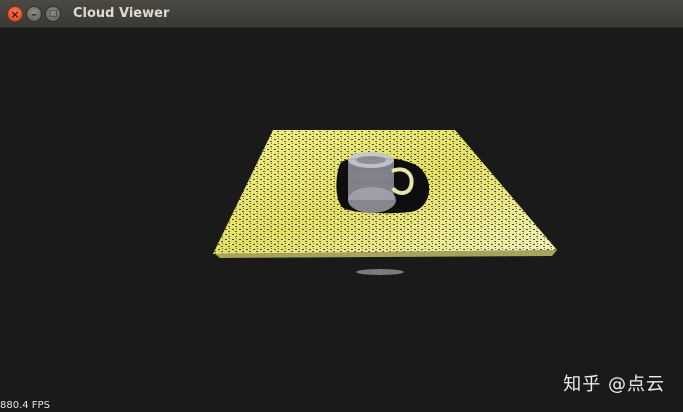 Image resolution: width=683 pixels, height=412 pixels. I want to click on title-bar: × – □ Cloud Viewer, so click(341, 14).